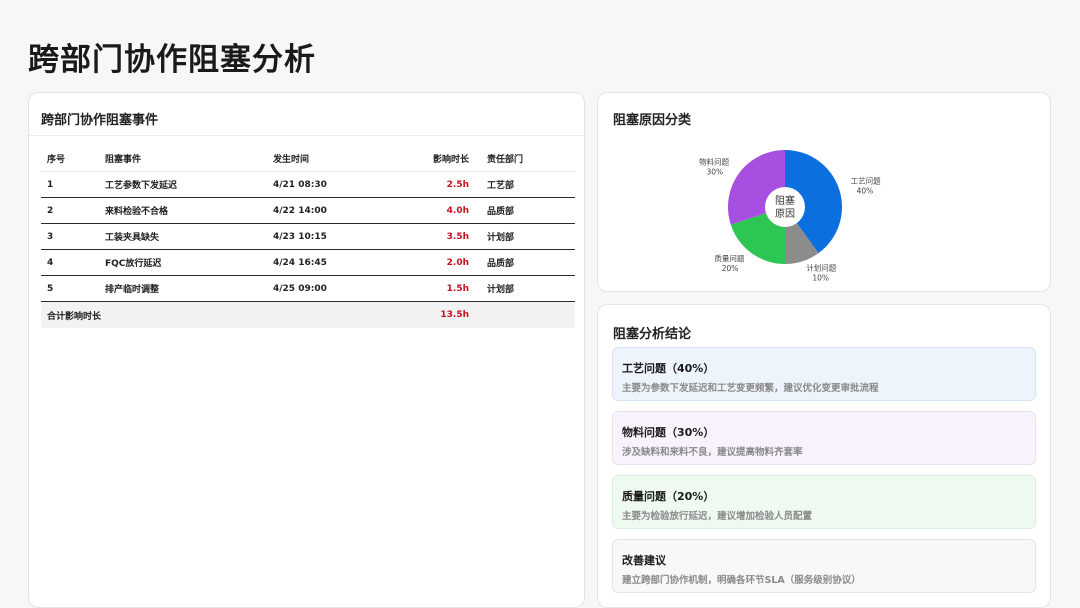  I want to click on conclusion-item-title: 改善建议, so click(644, 560).